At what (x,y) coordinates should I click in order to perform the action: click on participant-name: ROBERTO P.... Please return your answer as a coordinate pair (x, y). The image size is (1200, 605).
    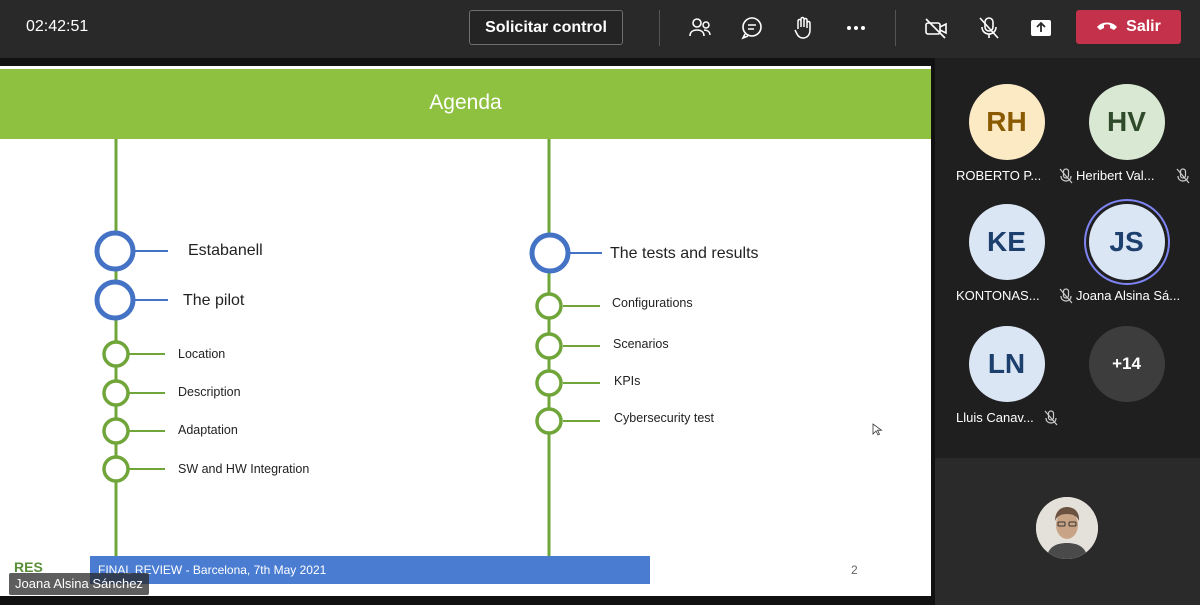
    Looking at the image, I should click on (999, 175).